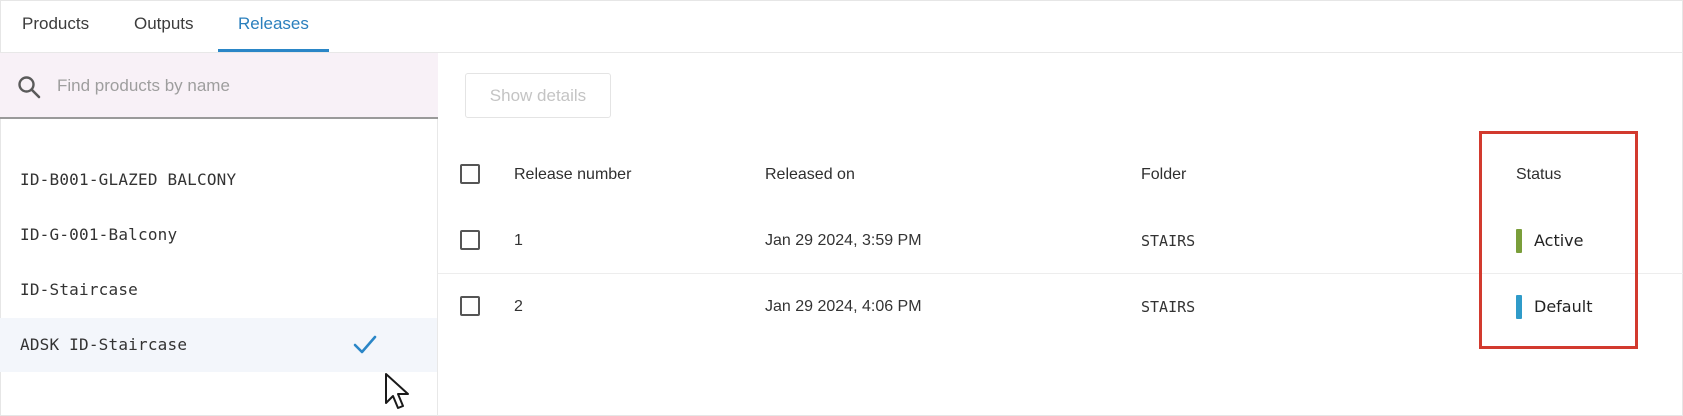  Describe the element at coordinates (273, 26) in the screenshot. I see `tab-releases: Releases` at that location.